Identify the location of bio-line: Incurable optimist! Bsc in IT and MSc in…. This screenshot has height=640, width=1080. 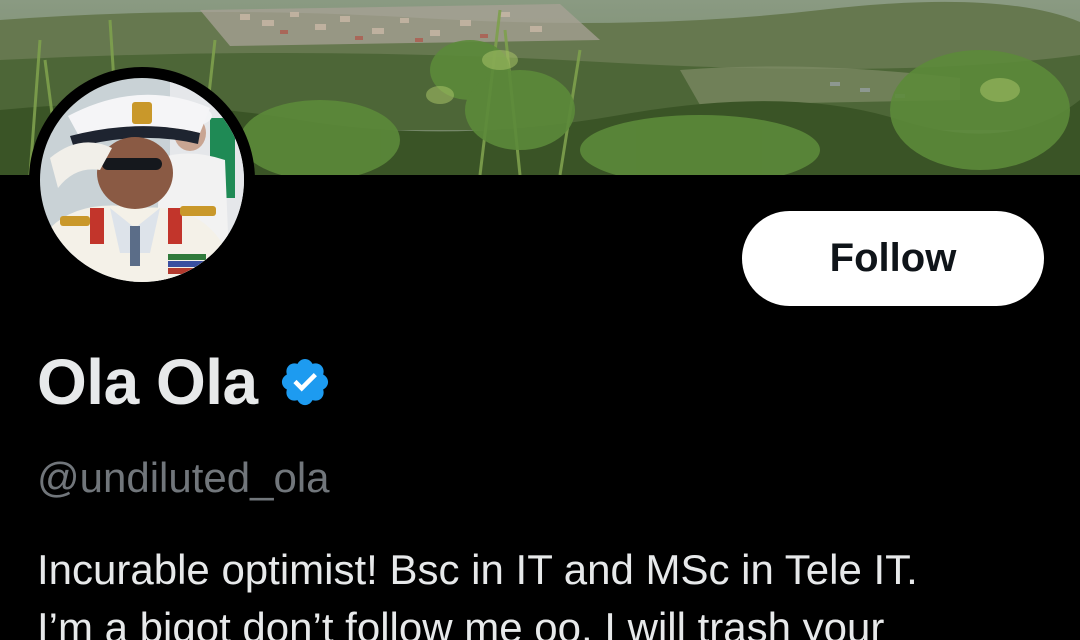
(477, 569).